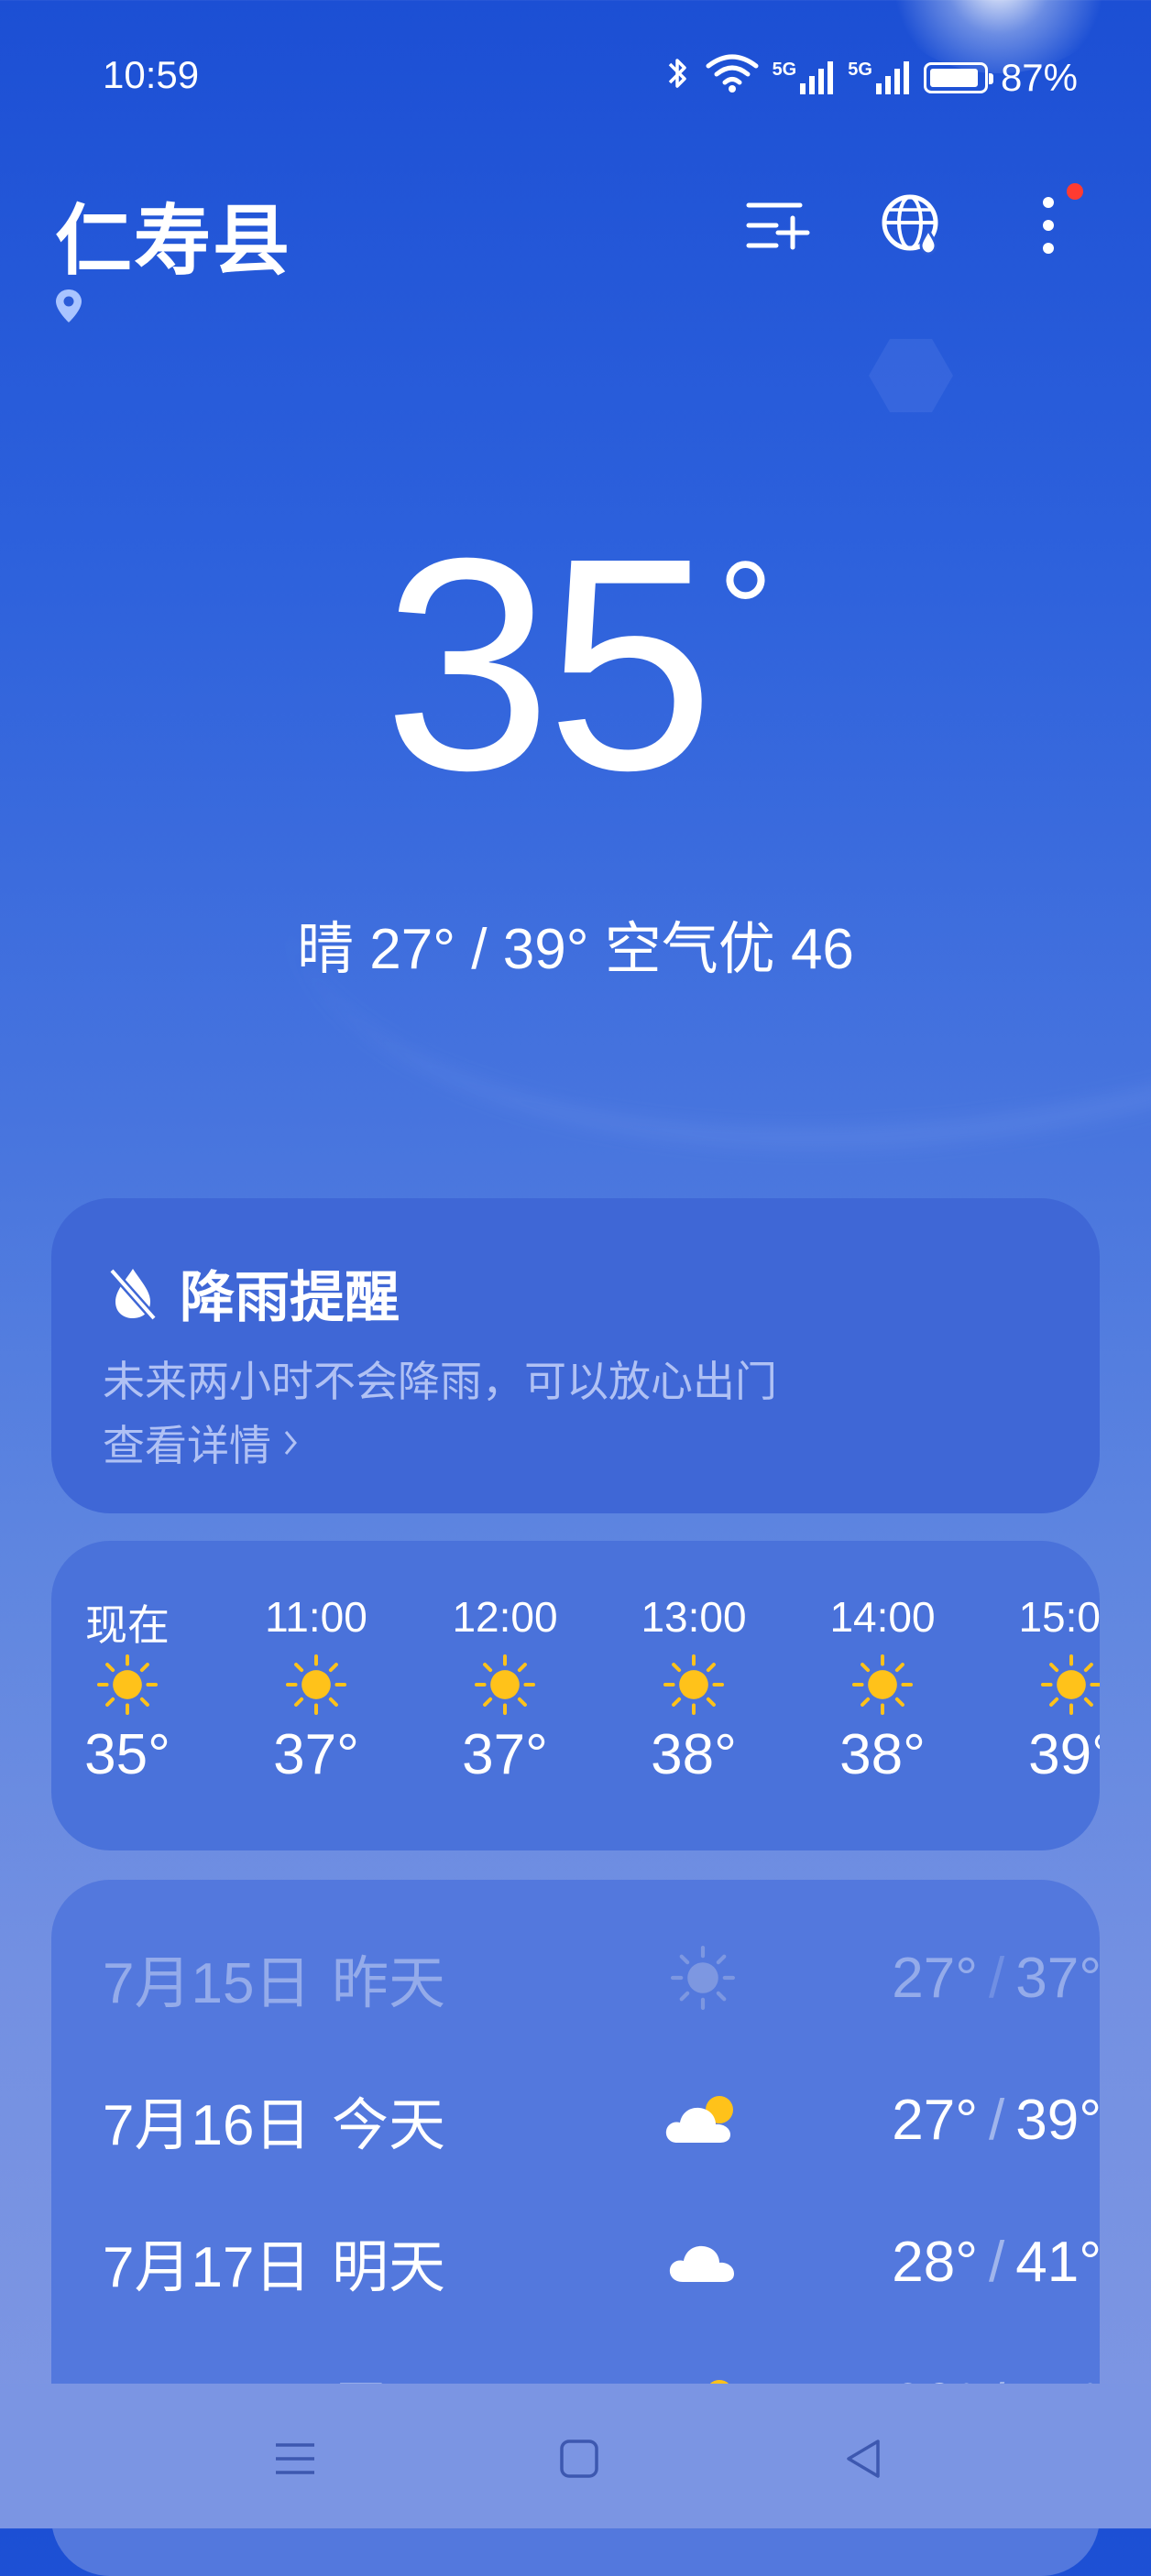 The height and width of the screenshot is (2576, 1151). I want to click on globe-rain-button, so click(912, 226).